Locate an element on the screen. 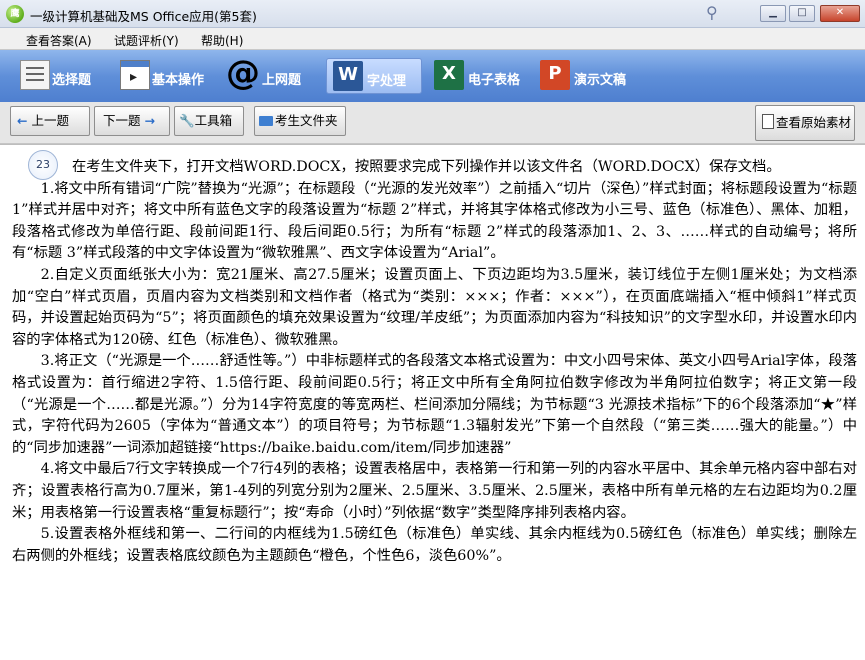 This screenshot has width=865, height=660. at-icon: @ is located at coordinates (243, 73).